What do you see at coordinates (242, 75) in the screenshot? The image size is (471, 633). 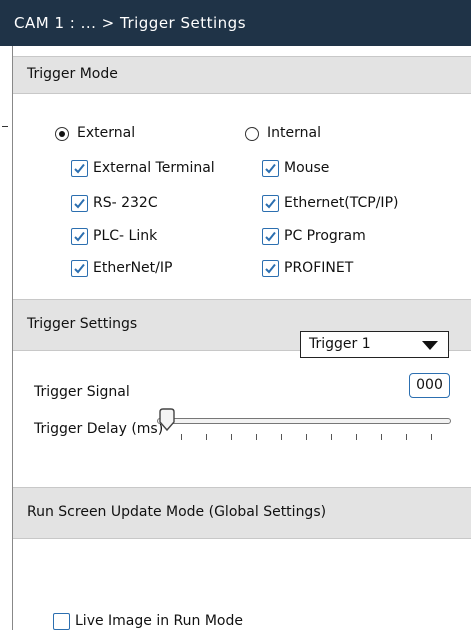 I see `section-header-trigger-mode: Trigger Mode` at bounding box center [242, 75].